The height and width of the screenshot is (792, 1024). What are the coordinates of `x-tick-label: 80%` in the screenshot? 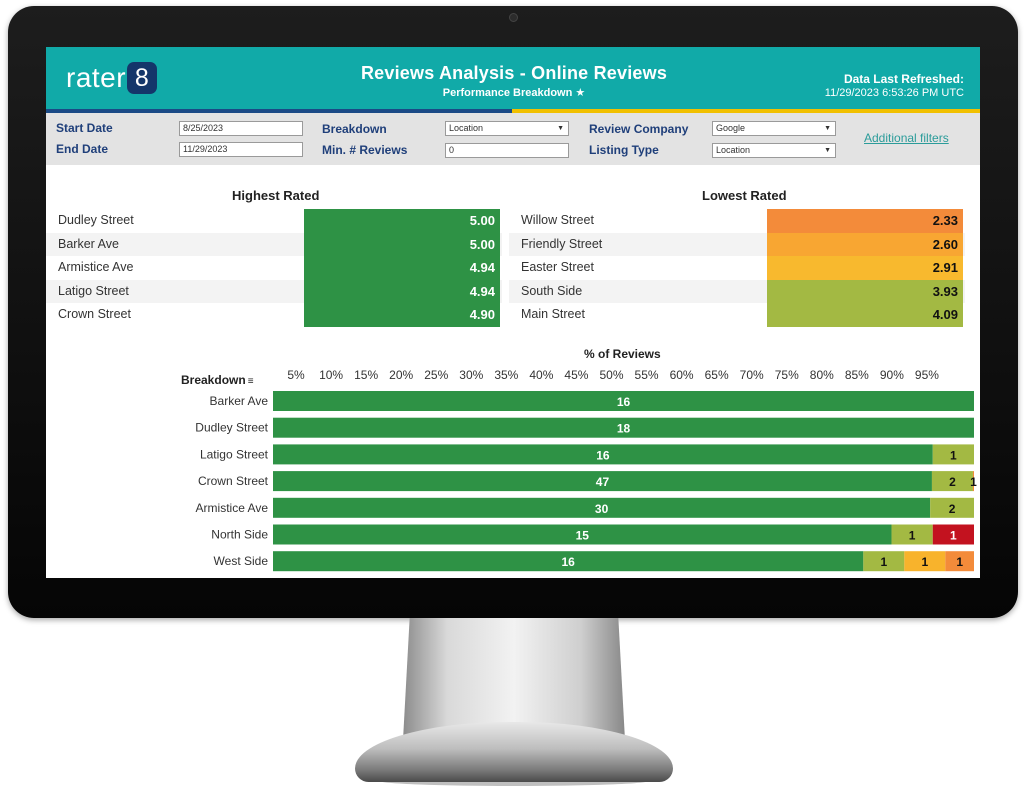 It's located at (822, 375).